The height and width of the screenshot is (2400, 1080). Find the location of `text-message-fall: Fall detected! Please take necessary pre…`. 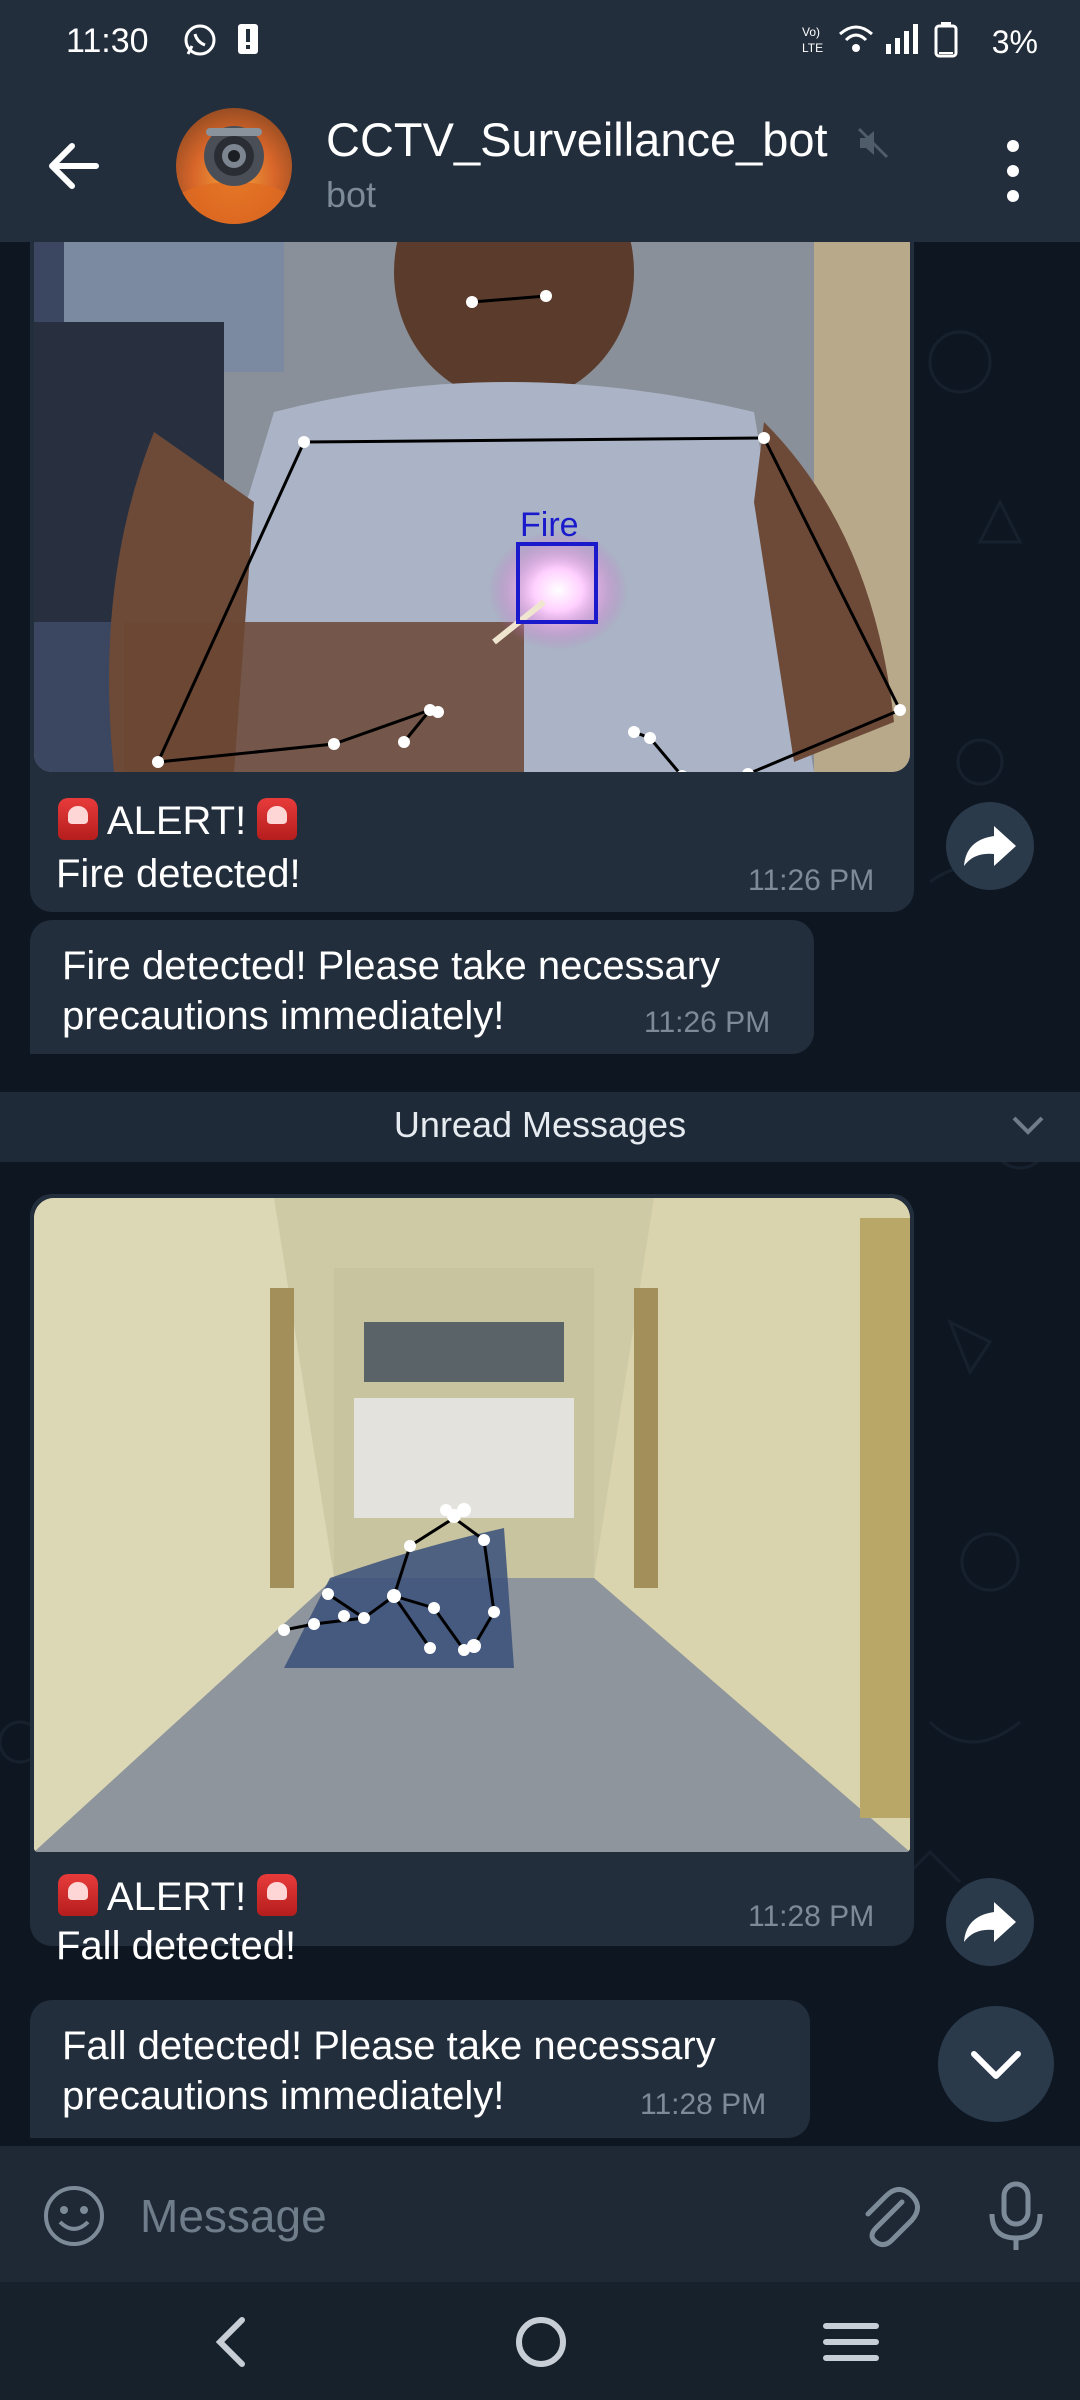

text-message-fall: Fall detected! Please take necessary pre… is located at coordinates (420, 2069).